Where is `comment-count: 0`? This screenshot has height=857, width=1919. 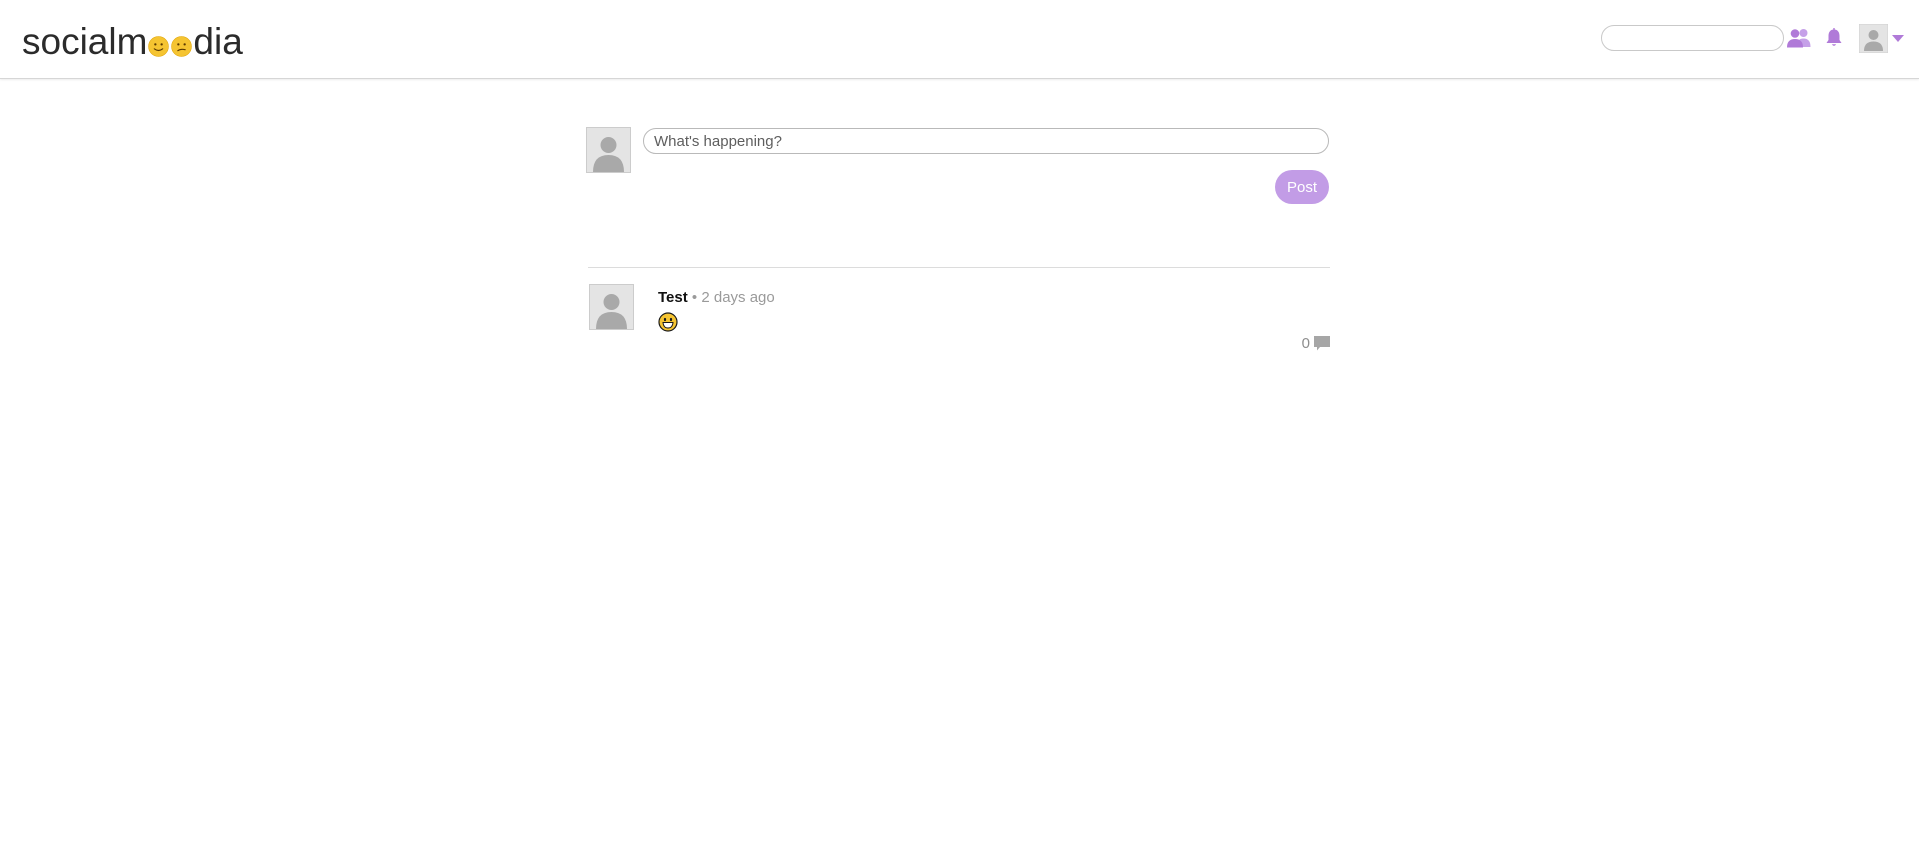
comment-count: 0 is located at coordinates (1305, 343).